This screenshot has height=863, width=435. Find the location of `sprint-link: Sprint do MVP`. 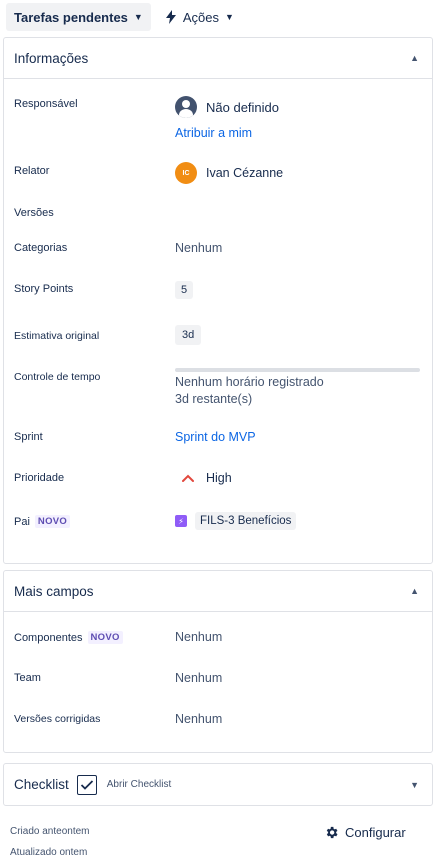

sprint-link: Sprint do MVP is located at coordinates (215, 437).